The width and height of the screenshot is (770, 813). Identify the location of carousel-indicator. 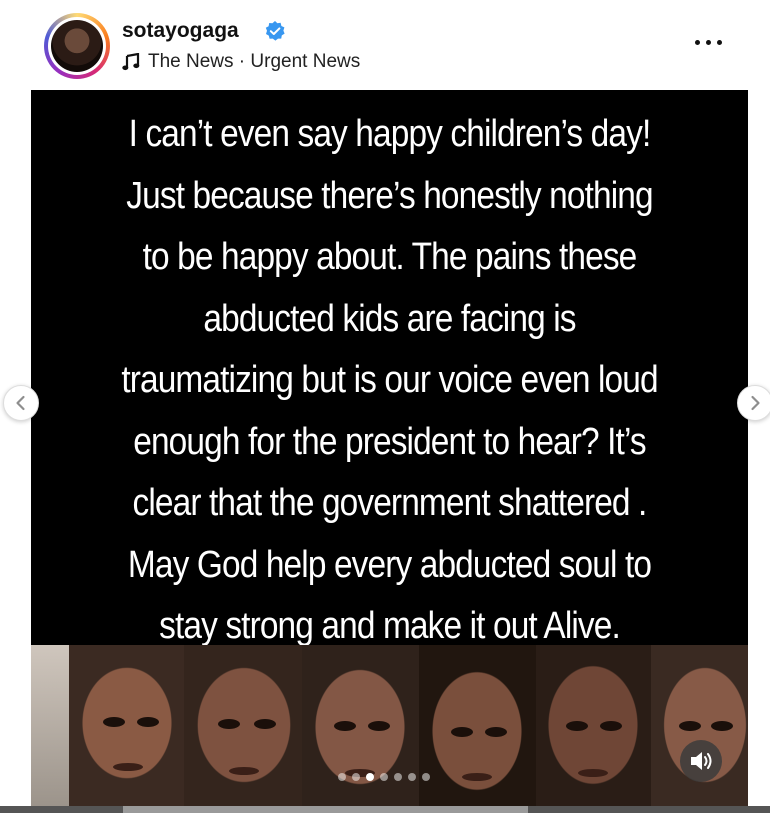
(384, 777).